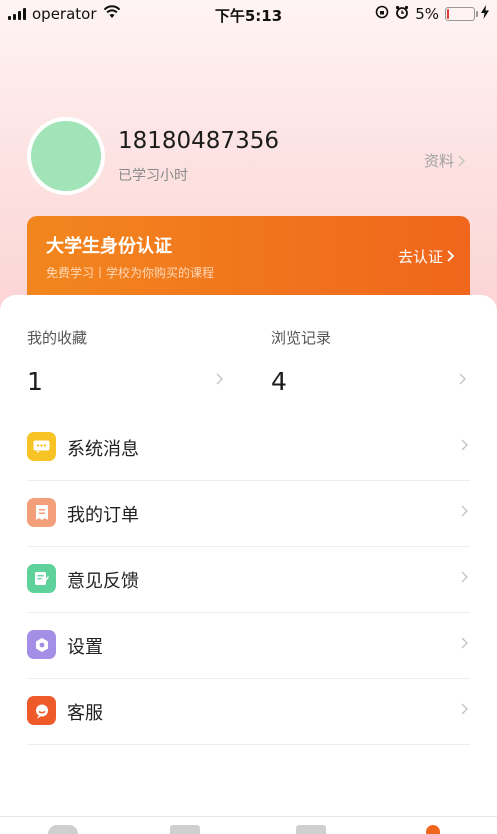 The image size is (497, 834). Describe the element at coordinates (103, 581) in the screenshot. I see `menu-item-label: 意见反馈` at that location.